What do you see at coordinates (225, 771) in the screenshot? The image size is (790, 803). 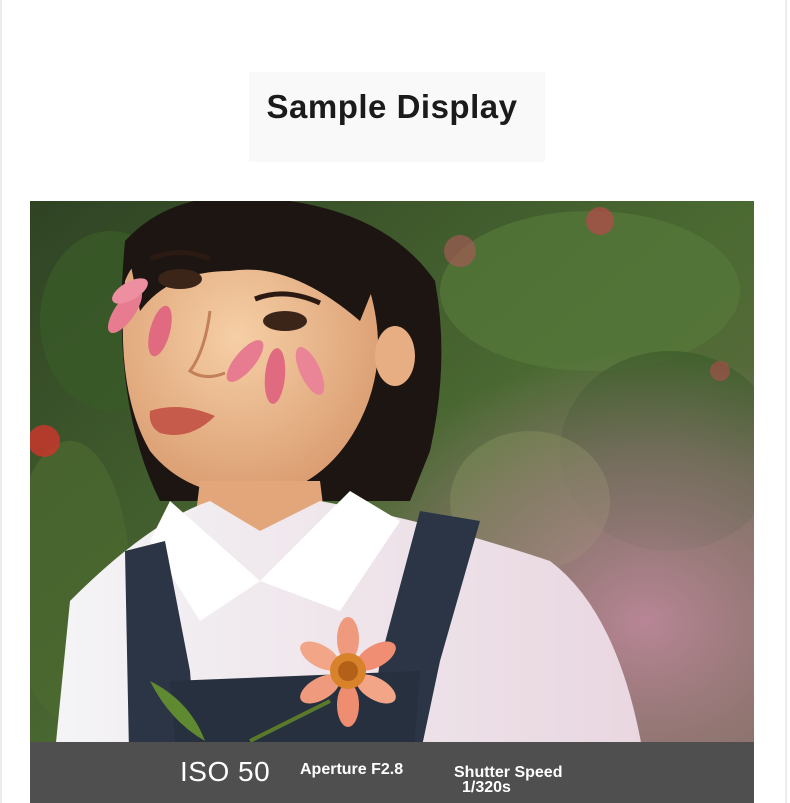 I see `iso-value: ISO 50` at bounding box center [225, 771].